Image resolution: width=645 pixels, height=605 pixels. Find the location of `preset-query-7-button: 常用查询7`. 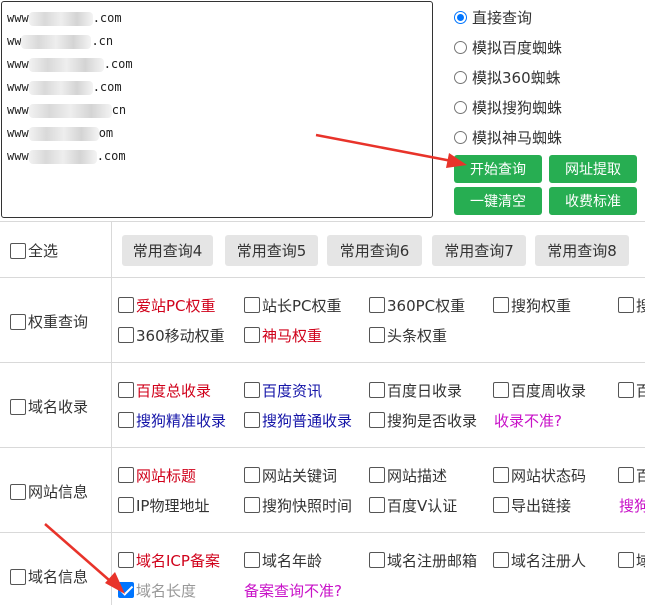

preset-query-7-button: 常用查询7 is located at coordinates (479, 250).